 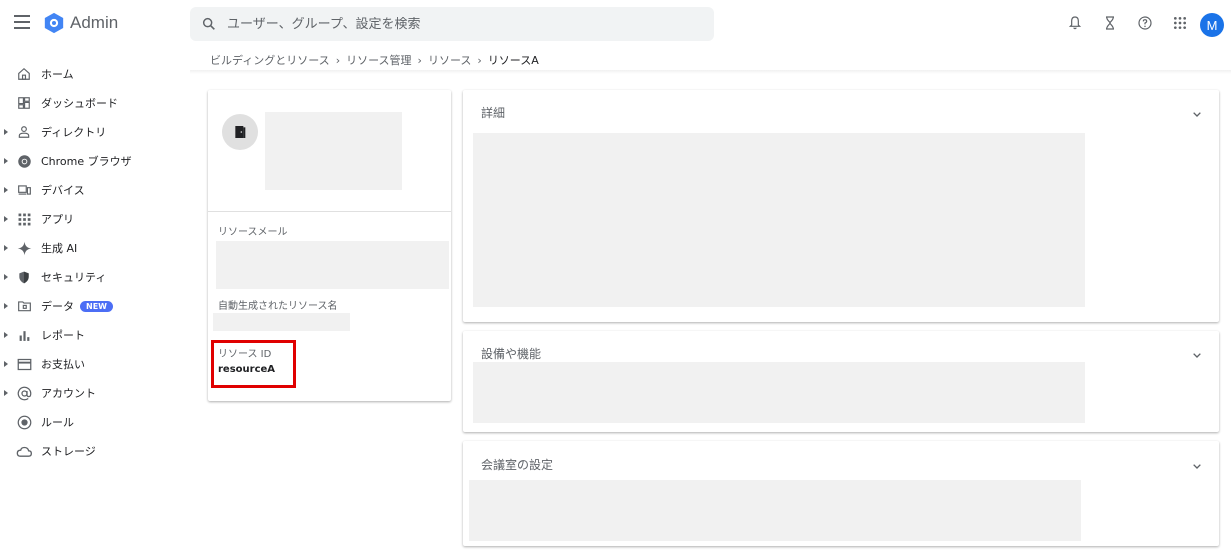 What do you see at coordinates (208, 23) in the screenshot?
I see `search-icon` at bounding box center [208, 23].